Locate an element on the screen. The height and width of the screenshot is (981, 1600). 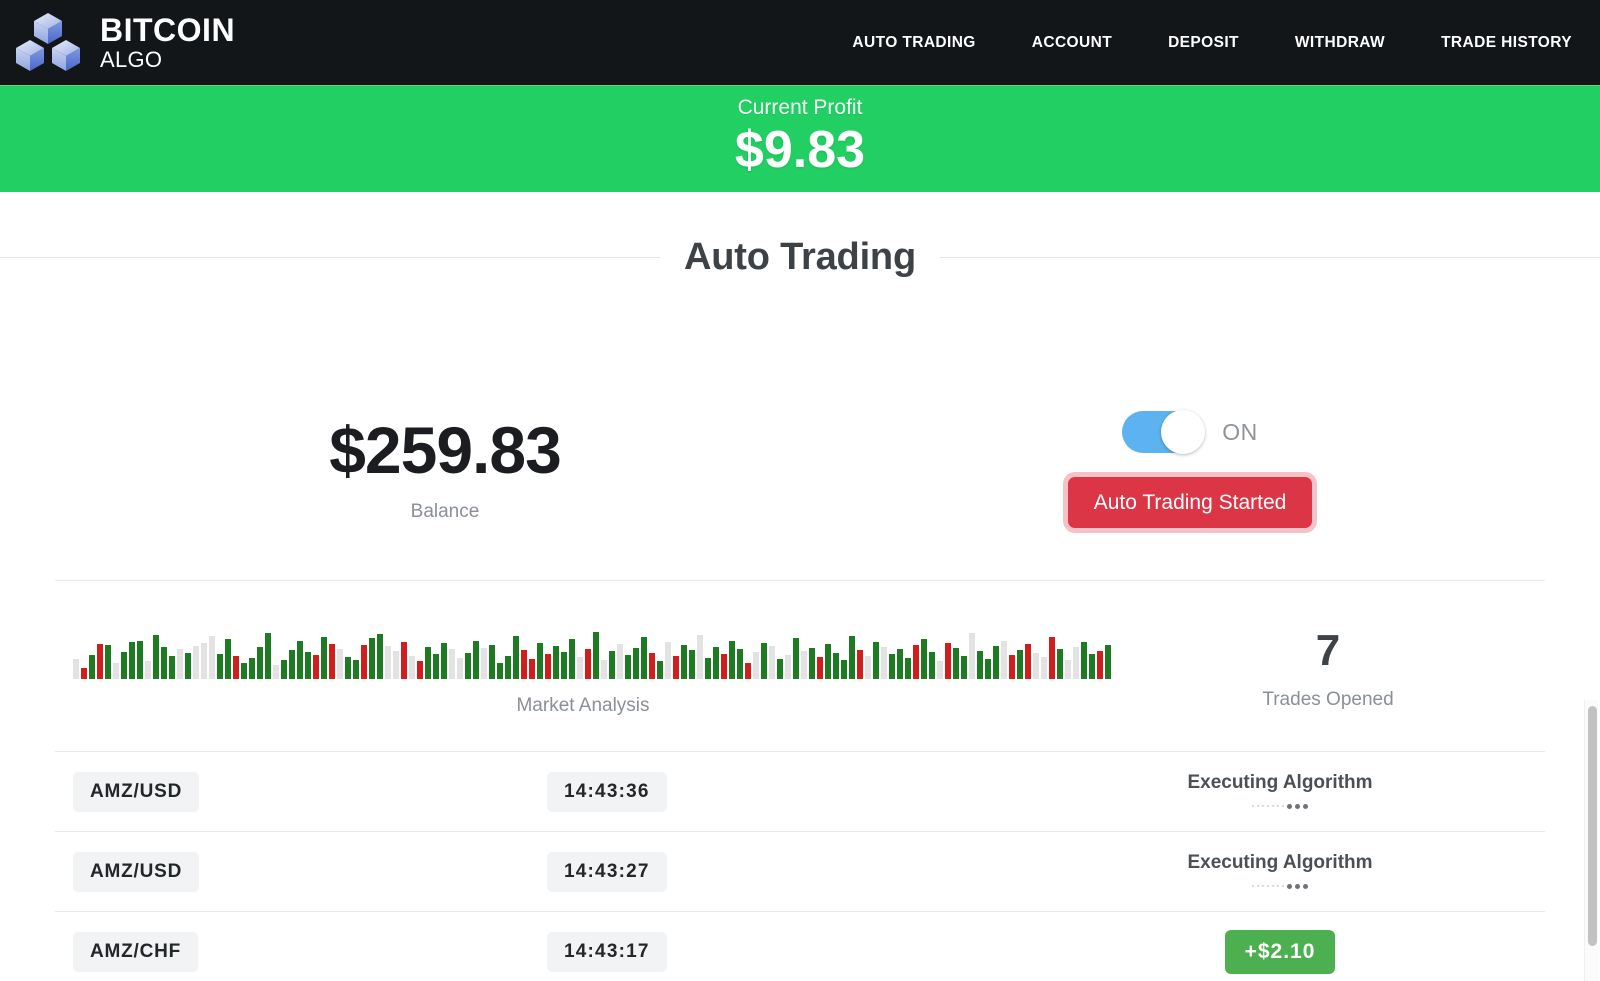
auto-trading-status-button: Auto Trading Started is located at coordinates (1190, 503).